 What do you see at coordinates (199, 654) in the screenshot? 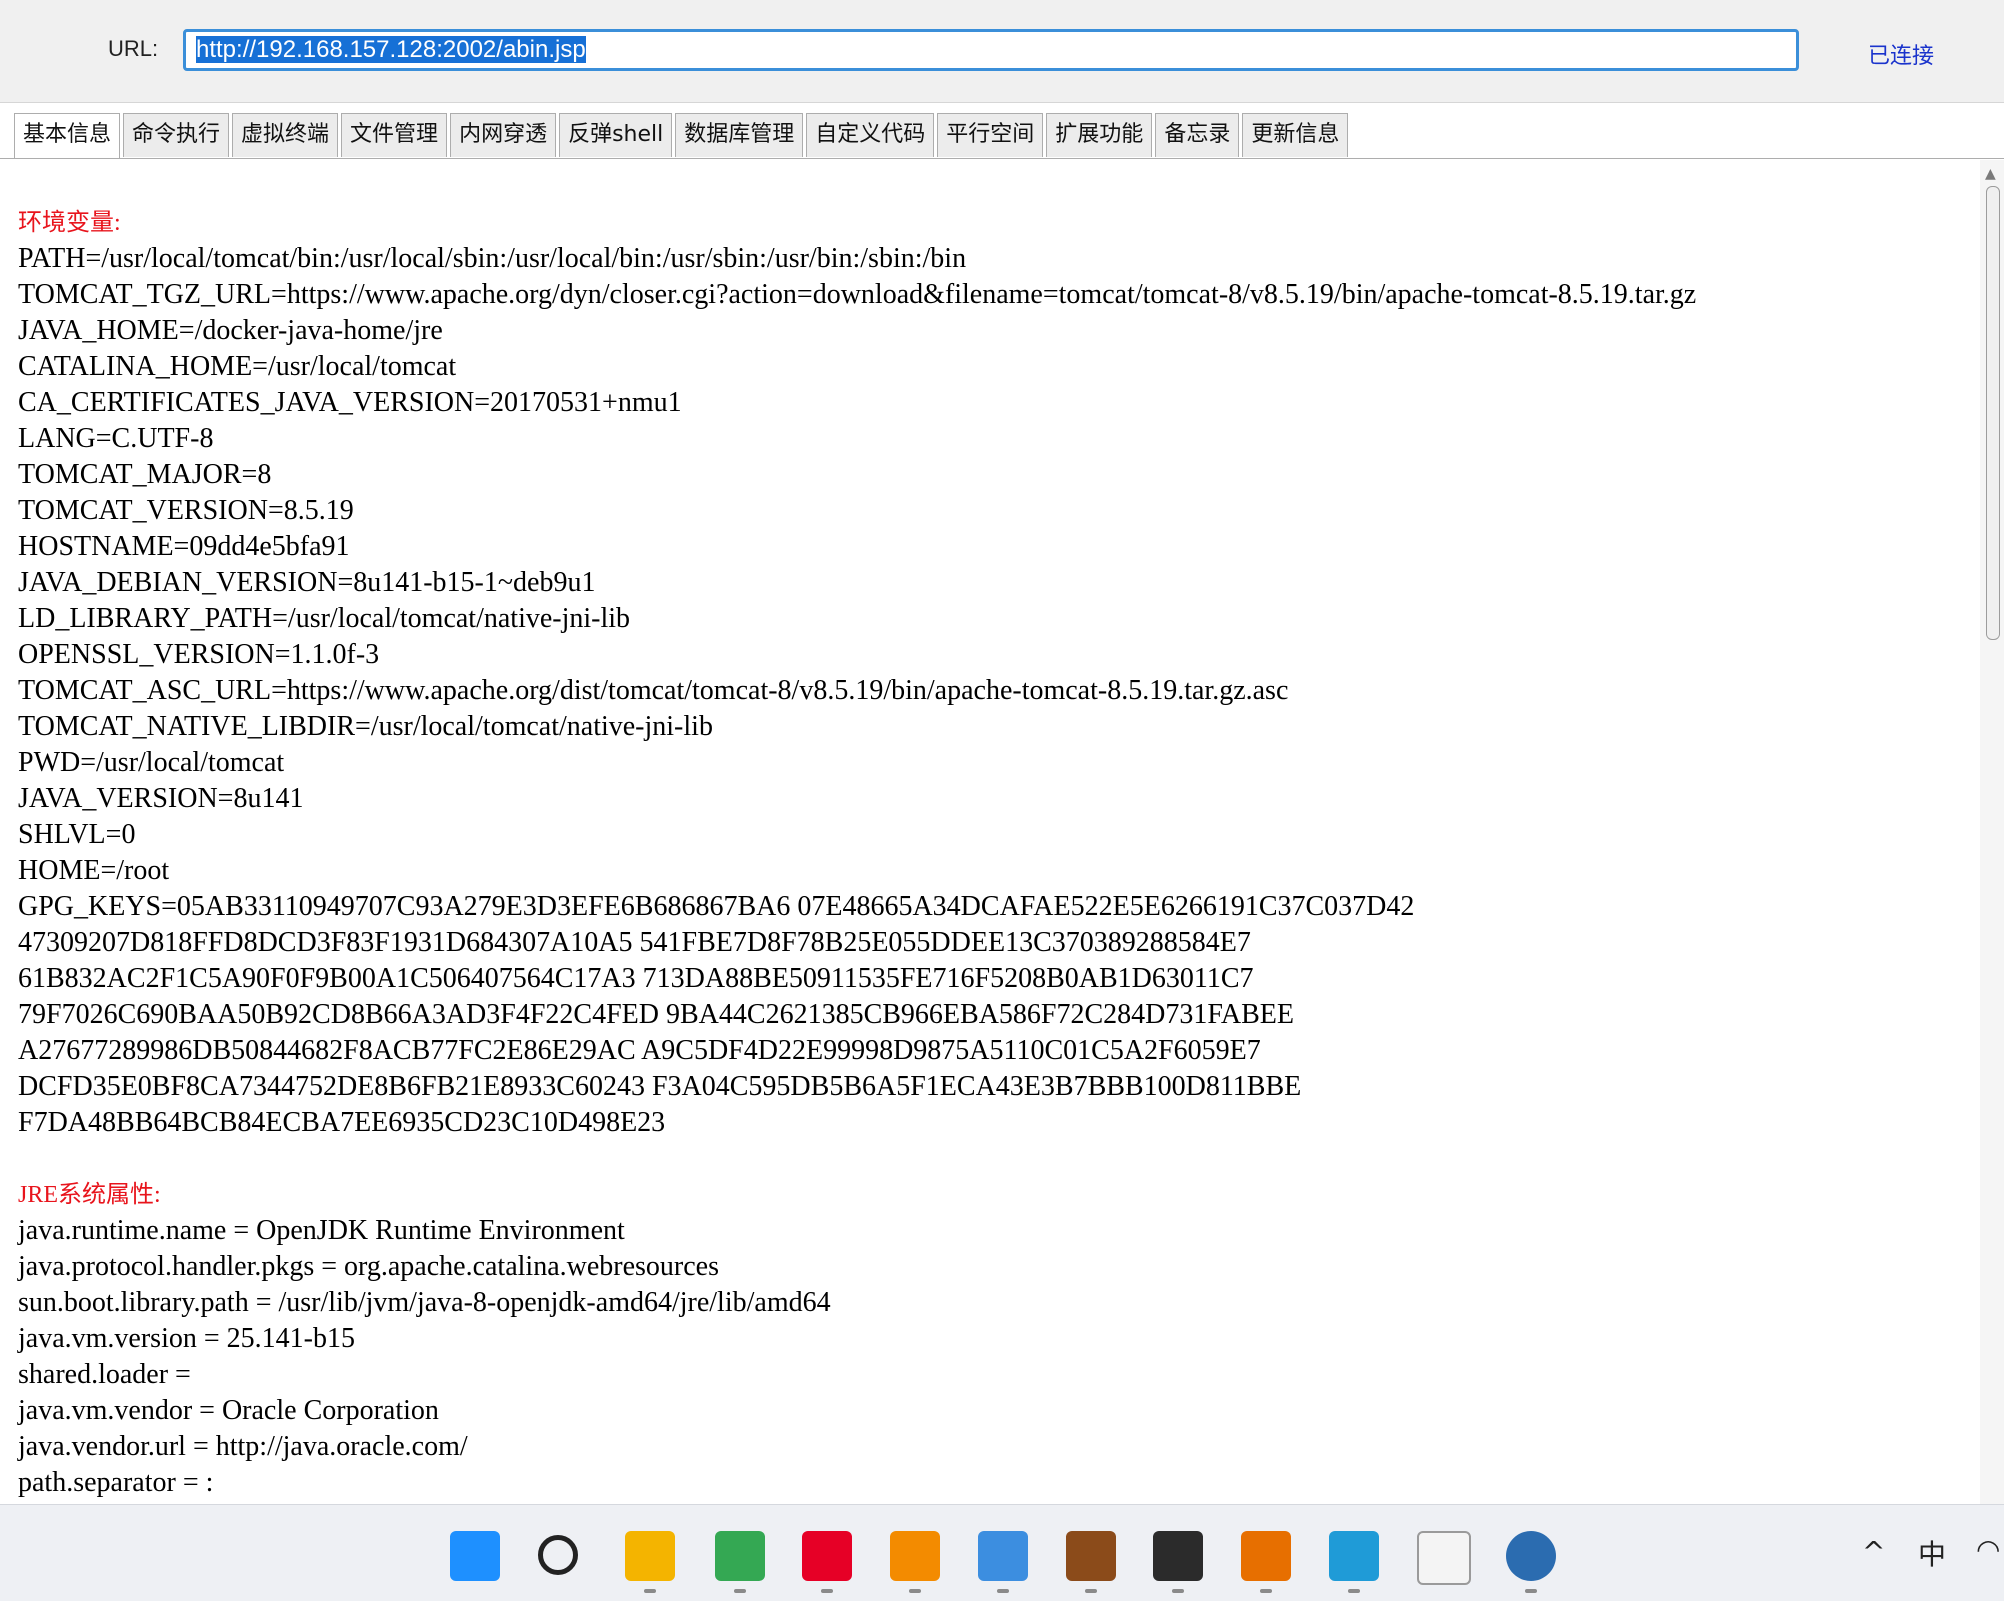
I see `env-line: OPENSSL_VERSION=1.1.0f-3` at bounding box center [199, 654].